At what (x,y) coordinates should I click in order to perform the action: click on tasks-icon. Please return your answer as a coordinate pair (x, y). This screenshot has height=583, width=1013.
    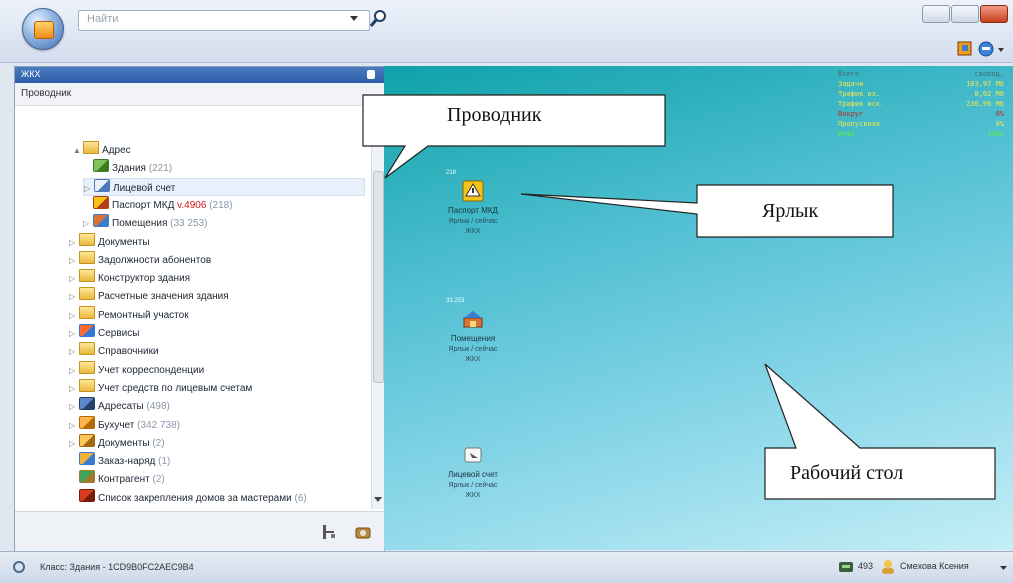
    Looking at the image, I should click on (846, 567).